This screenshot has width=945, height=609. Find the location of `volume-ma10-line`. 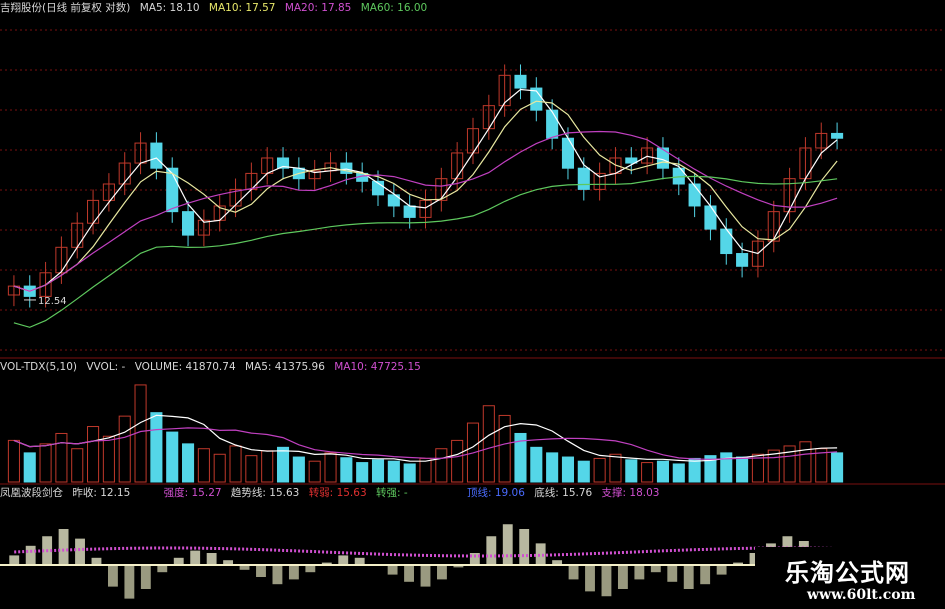

volume-ma10-line is located at coordinates (425, 443).